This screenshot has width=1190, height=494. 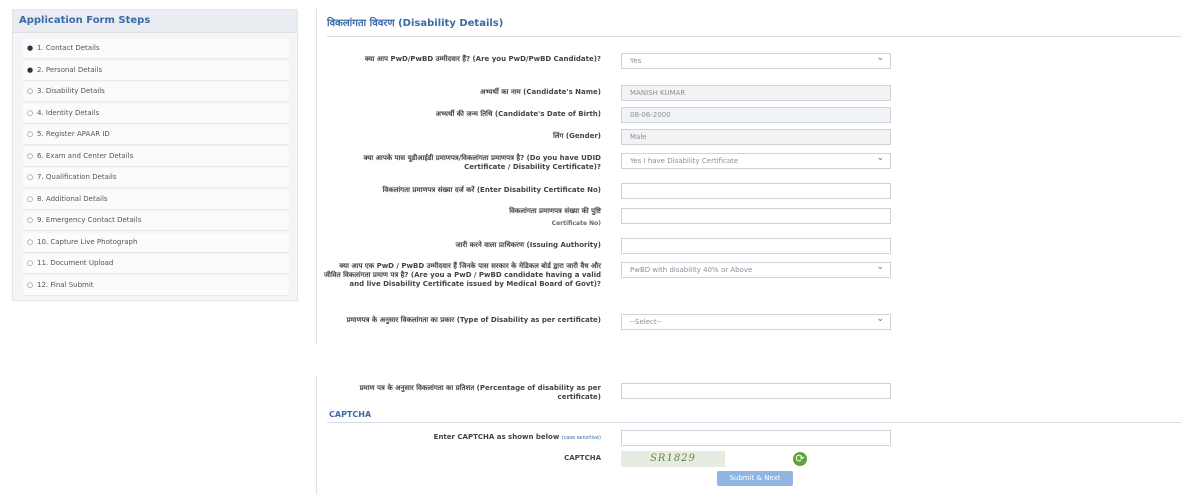 I want to click on sidebar-step-label: 10. Capture Live Photograph, so click(x=87, y=241).